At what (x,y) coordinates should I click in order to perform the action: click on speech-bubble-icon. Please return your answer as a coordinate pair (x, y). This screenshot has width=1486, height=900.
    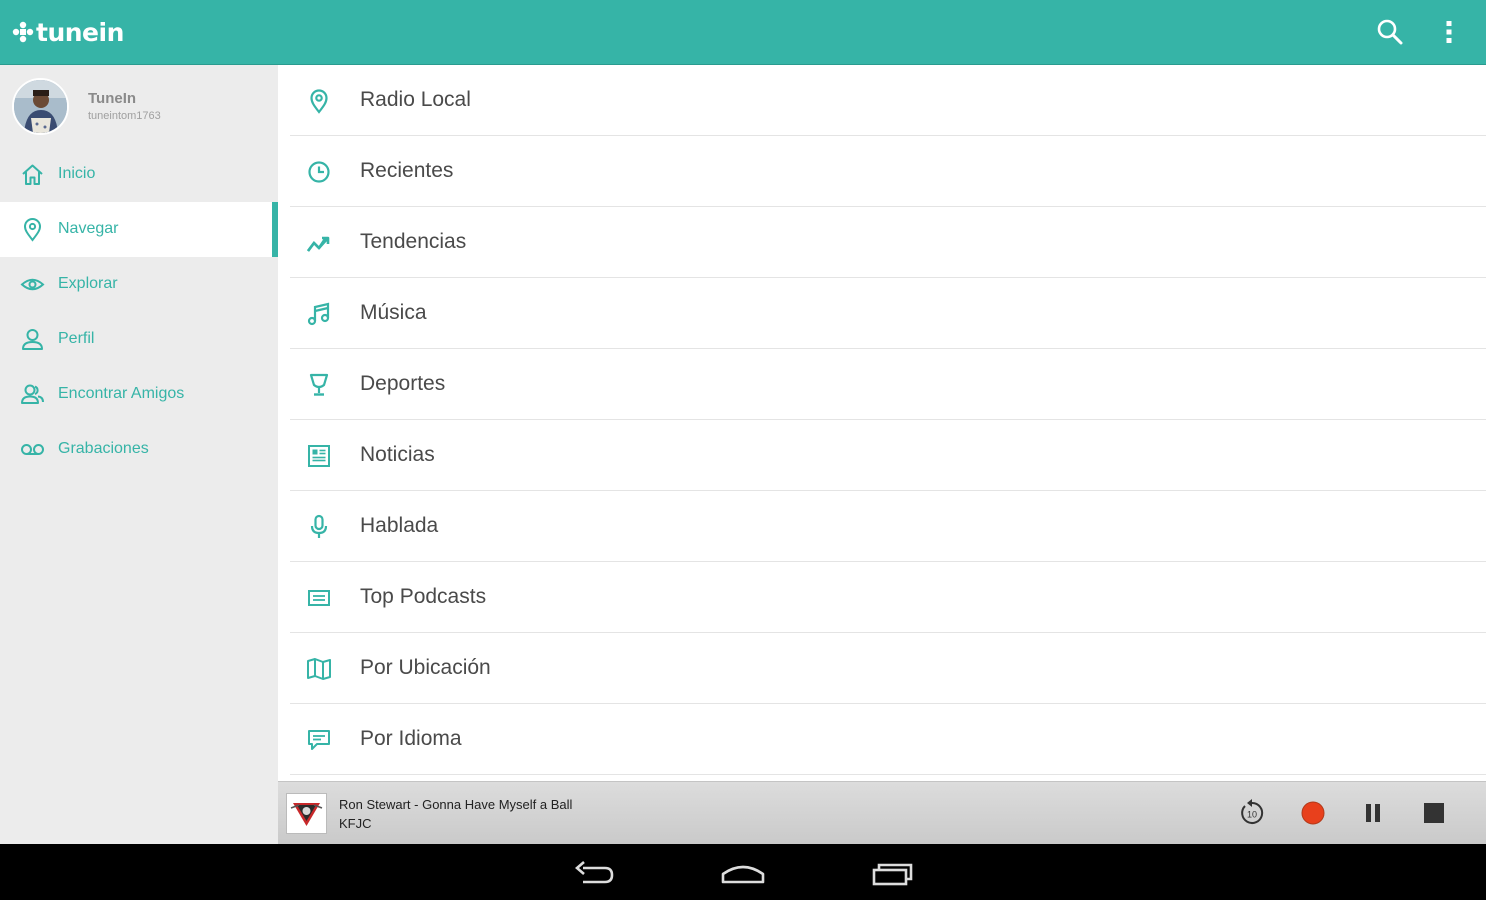
    Looking at the image, I should click on (319, 740).